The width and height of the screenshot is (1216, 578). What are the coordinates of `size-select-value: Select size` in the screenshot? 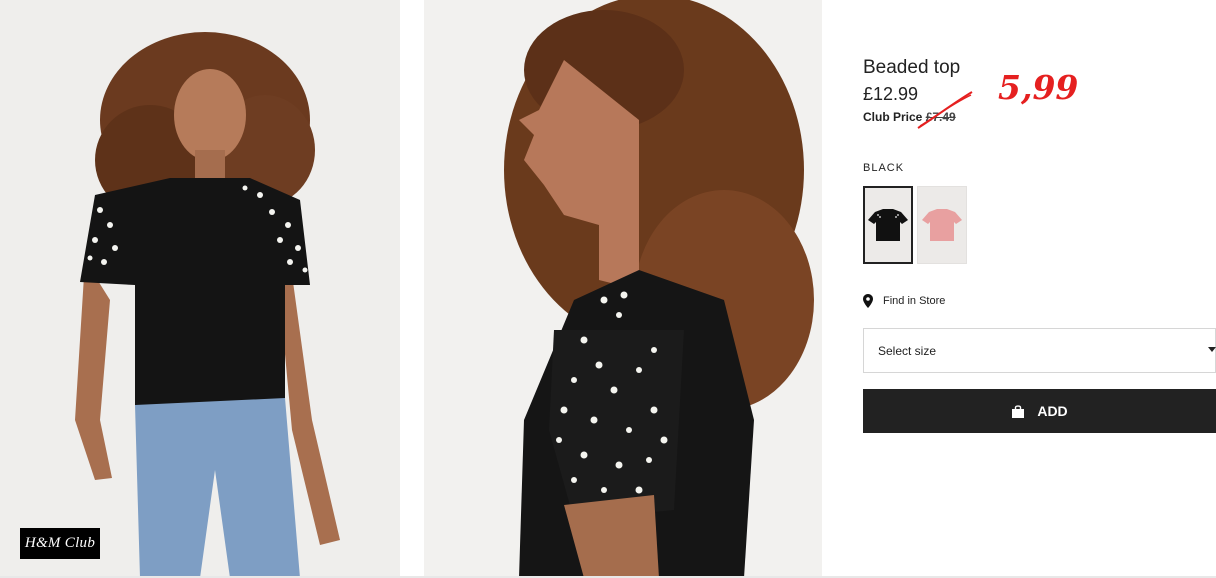 It's located at (907, 350).